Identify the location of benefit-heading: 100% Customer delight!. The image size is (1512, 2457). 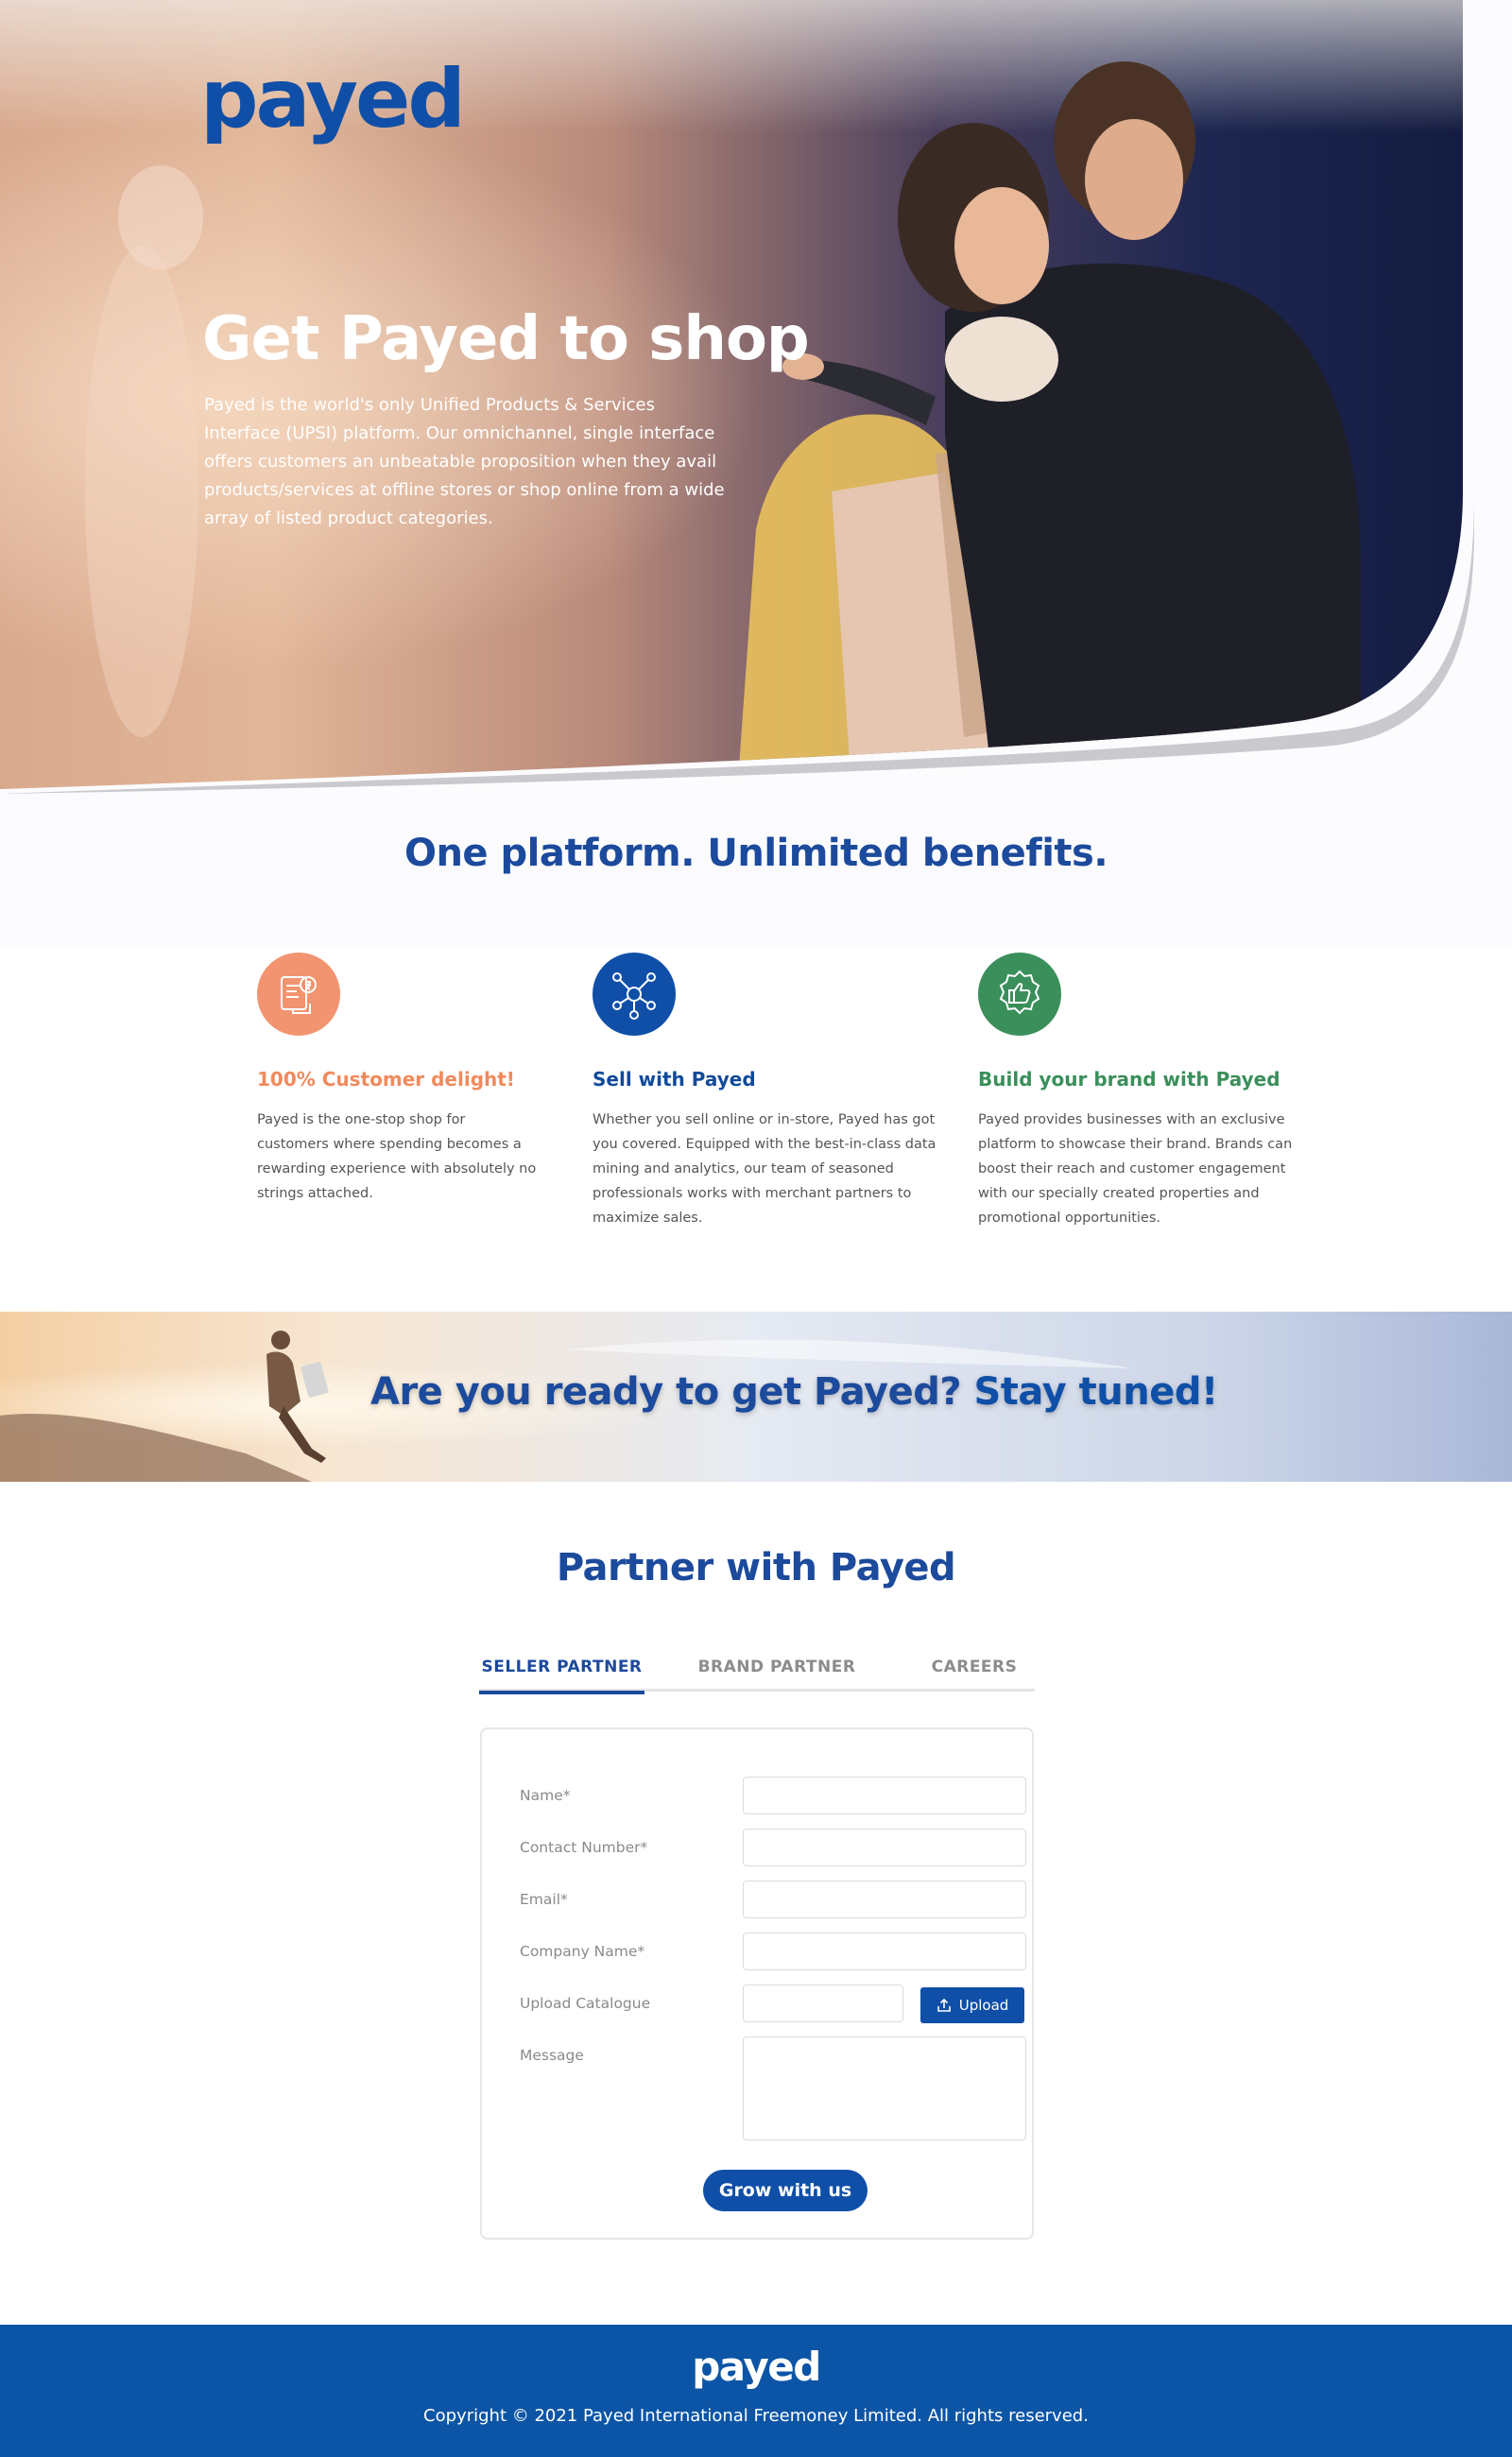
(386, 1079).